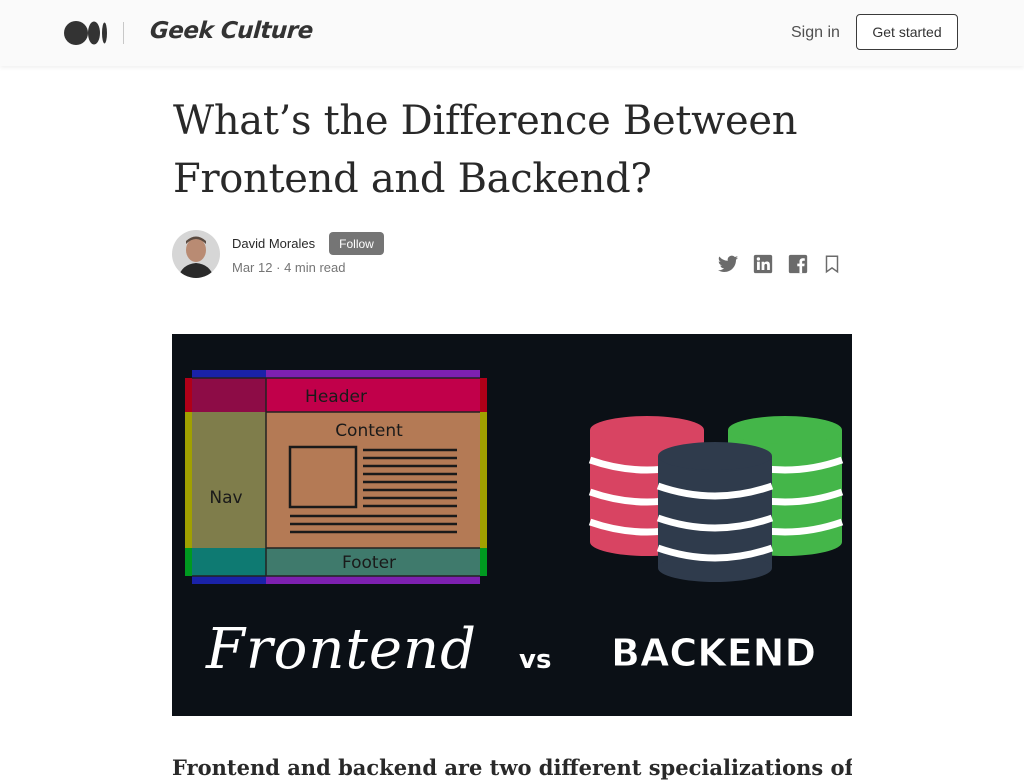  What do you see at coordinates (715, 512) in the screenshot?
I see `database-dark-icon` at bounding box center [715, 512].